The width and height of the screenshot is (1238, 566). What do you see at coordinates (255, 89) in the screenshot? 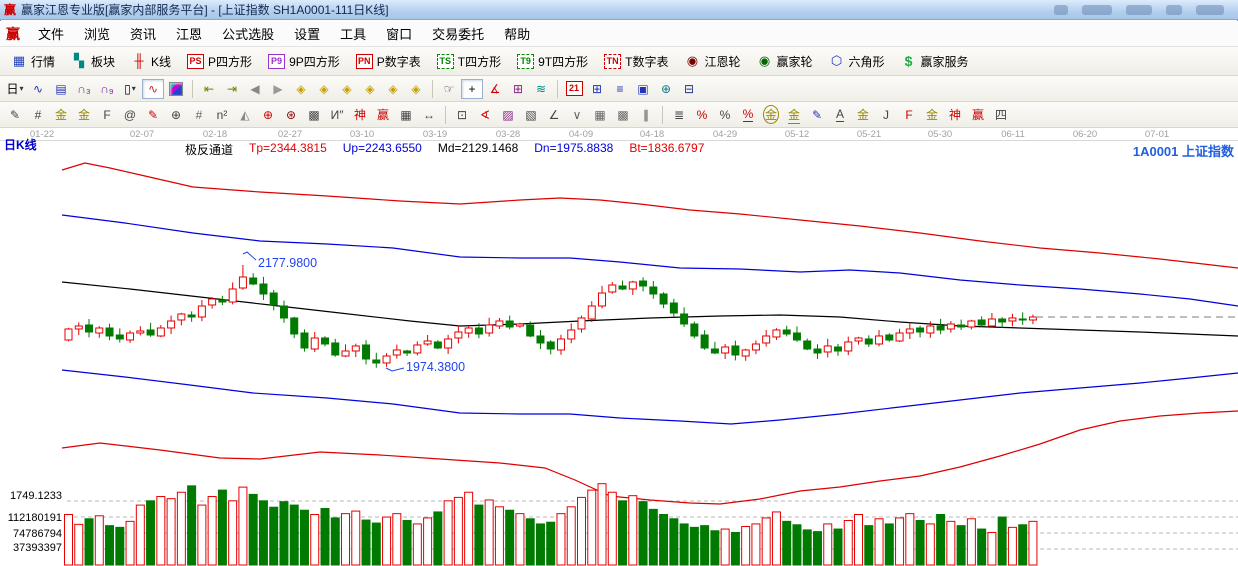
I see `page-prev-icon: ◀` at bounding box center [255, 89].